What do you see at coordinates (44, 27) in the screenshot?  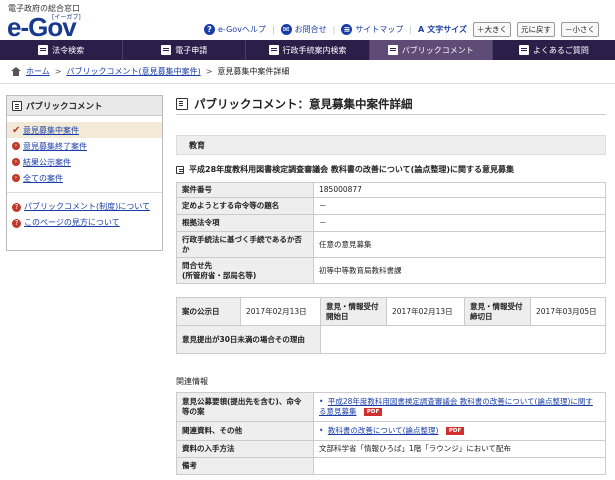 I see `egov-logo: e-Gov [イーガブ]` at bounding box center [44, 27].